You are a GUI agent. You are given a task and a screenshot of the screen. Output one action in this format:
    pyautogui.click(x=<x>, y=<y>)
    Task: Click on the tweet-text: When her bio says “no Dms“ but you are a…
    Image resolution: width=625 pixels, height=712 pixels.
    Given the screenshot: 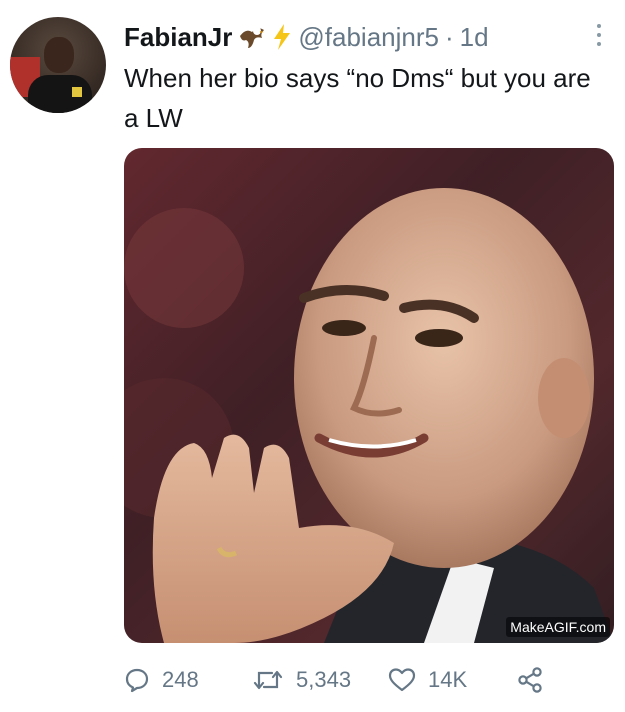 What is the action you would take?
    pyautogui.click(x=357, y=98)
    